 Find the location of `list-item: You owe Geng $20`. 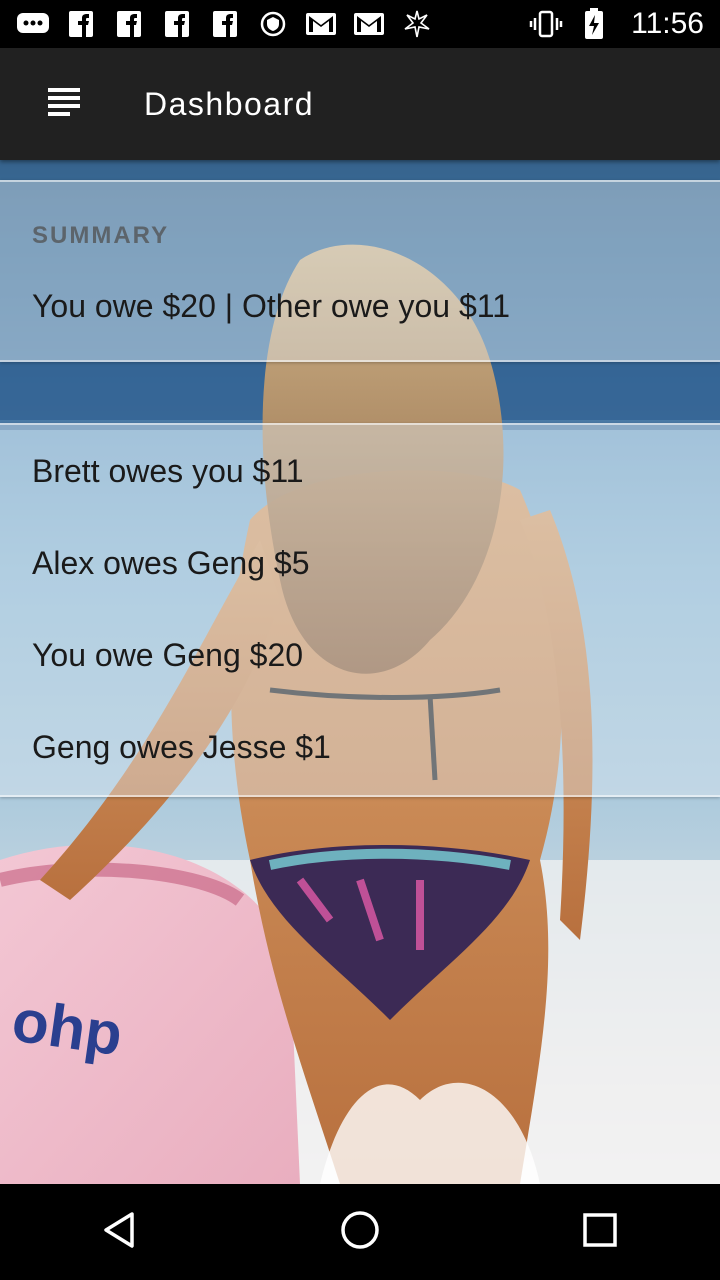

list-item: You owe Geng $20 is located at coordinates (167, 655).